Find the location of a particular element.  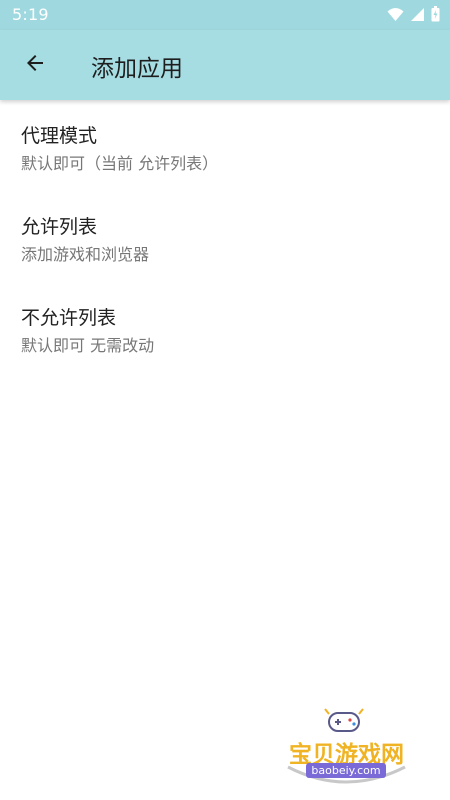

watermark-url-wrap: baobeiy.com is located at coordinates (346, 777).